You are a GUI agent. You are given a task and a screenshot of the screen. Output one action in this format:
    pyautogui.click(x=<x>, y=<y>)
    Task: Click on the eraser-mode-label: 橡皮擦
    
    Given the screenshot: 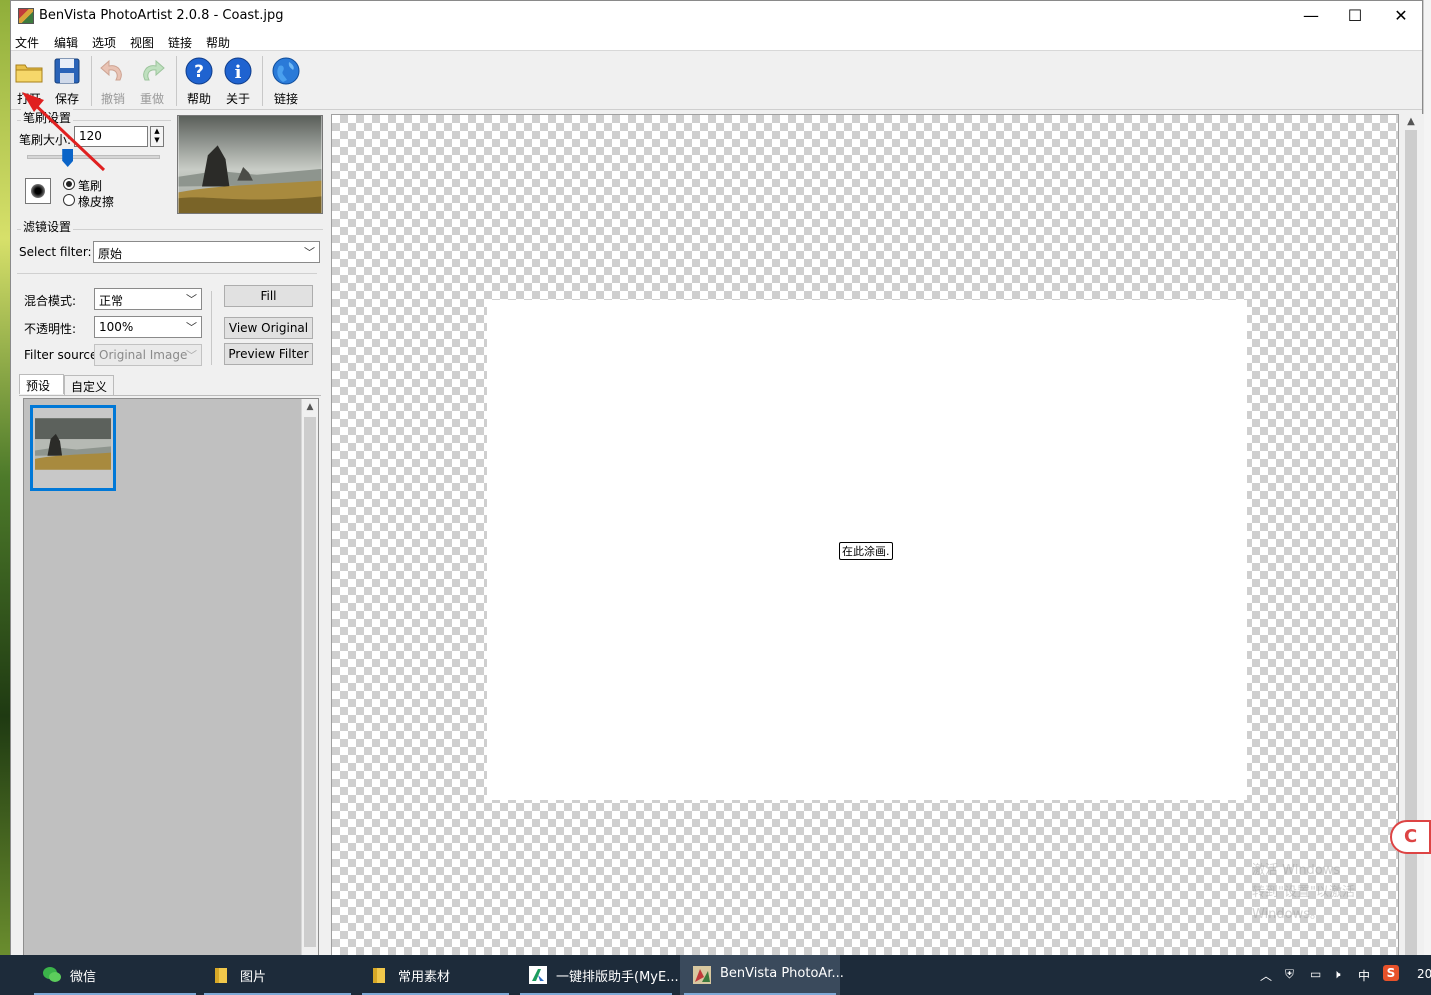 What is the action you would take?
    pyautogui.click(x=96, y=202)
    